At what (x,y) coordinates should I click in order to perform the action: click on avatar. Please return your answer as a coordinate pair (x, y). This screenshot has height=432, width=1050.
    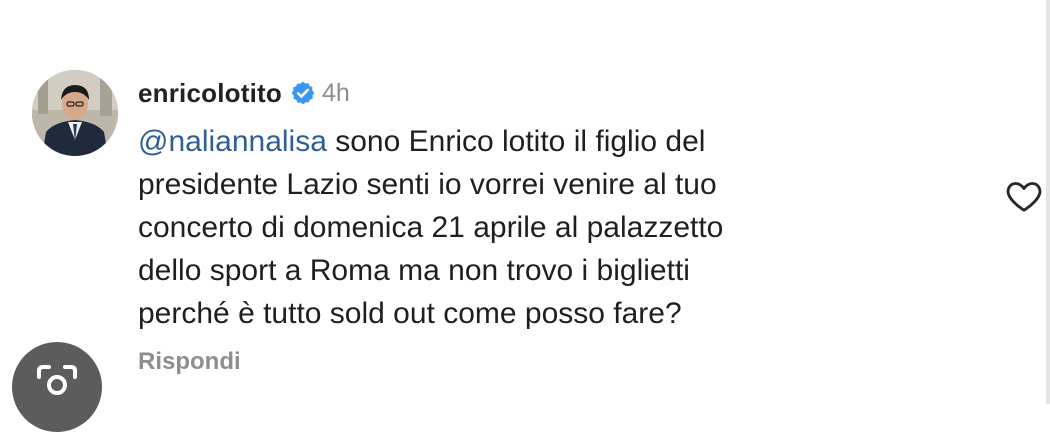
    Looking at the image, I should click on (75, 113).